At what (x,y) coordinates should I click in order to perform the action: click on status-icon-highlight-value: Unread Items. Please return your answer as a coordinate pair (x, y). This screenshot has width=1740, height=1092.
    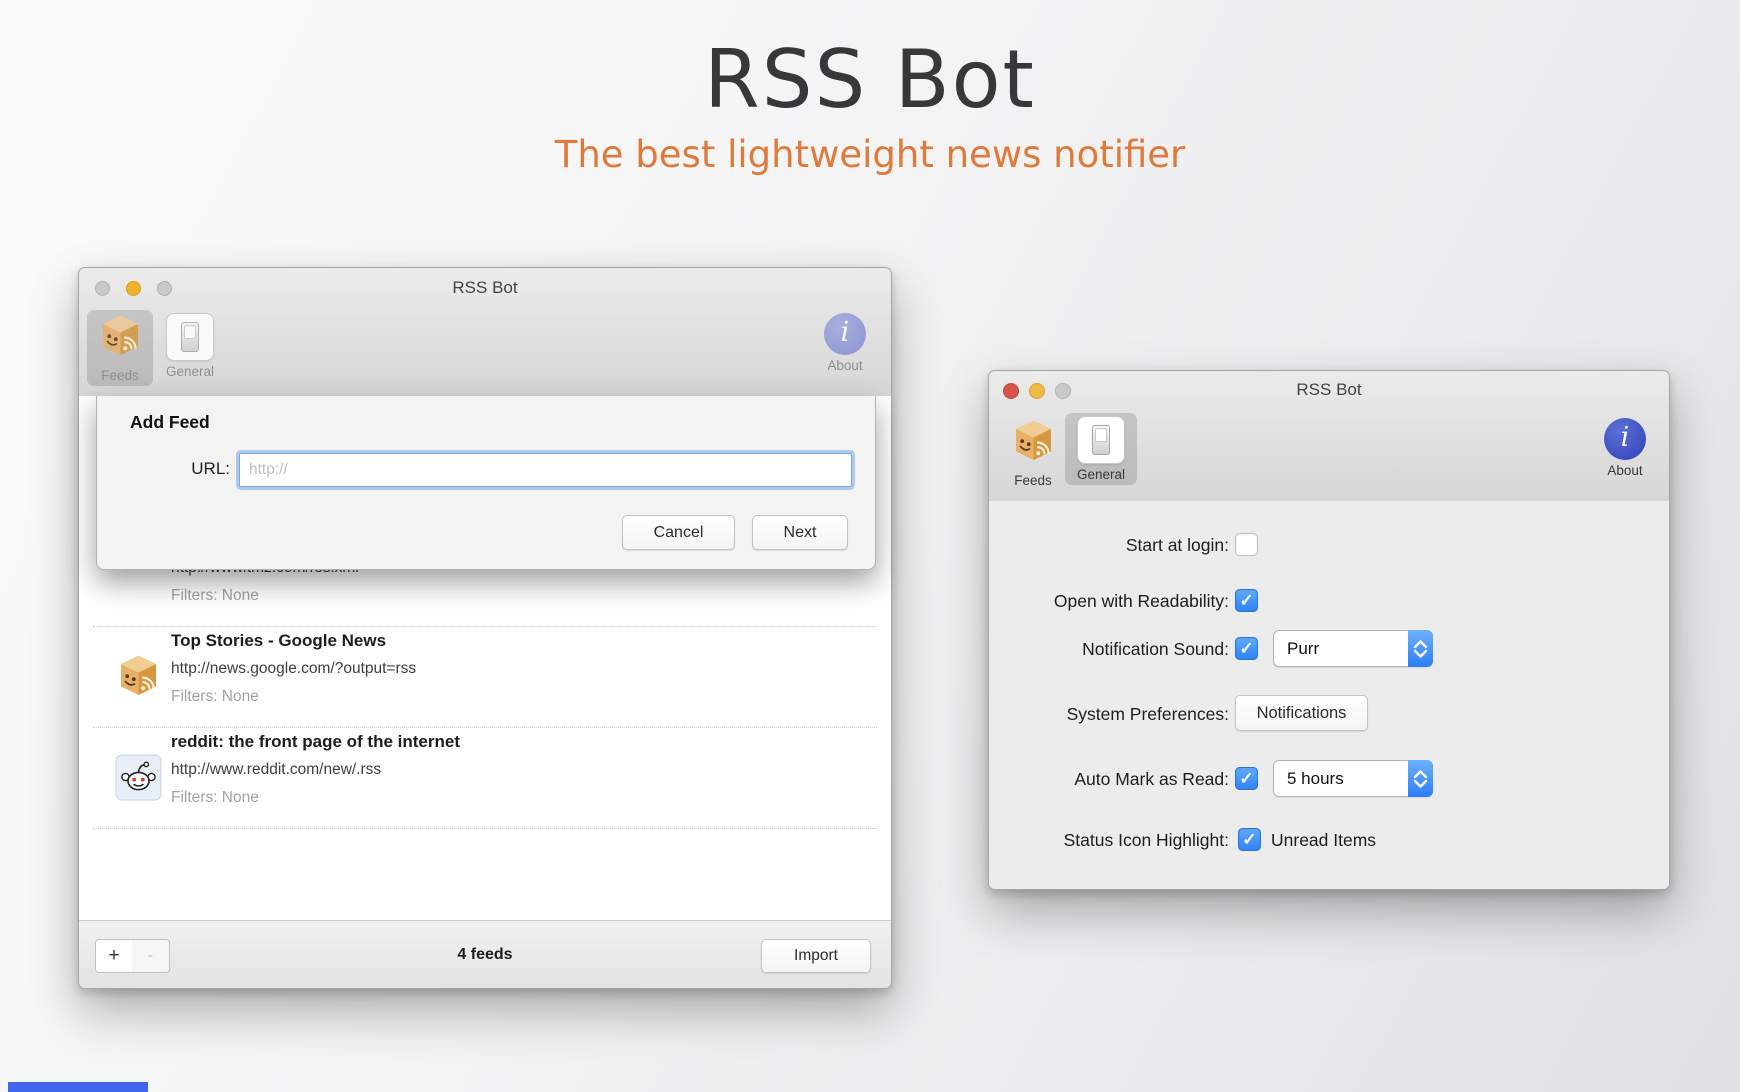
    Looking at the image, I should click on (1324, 840).